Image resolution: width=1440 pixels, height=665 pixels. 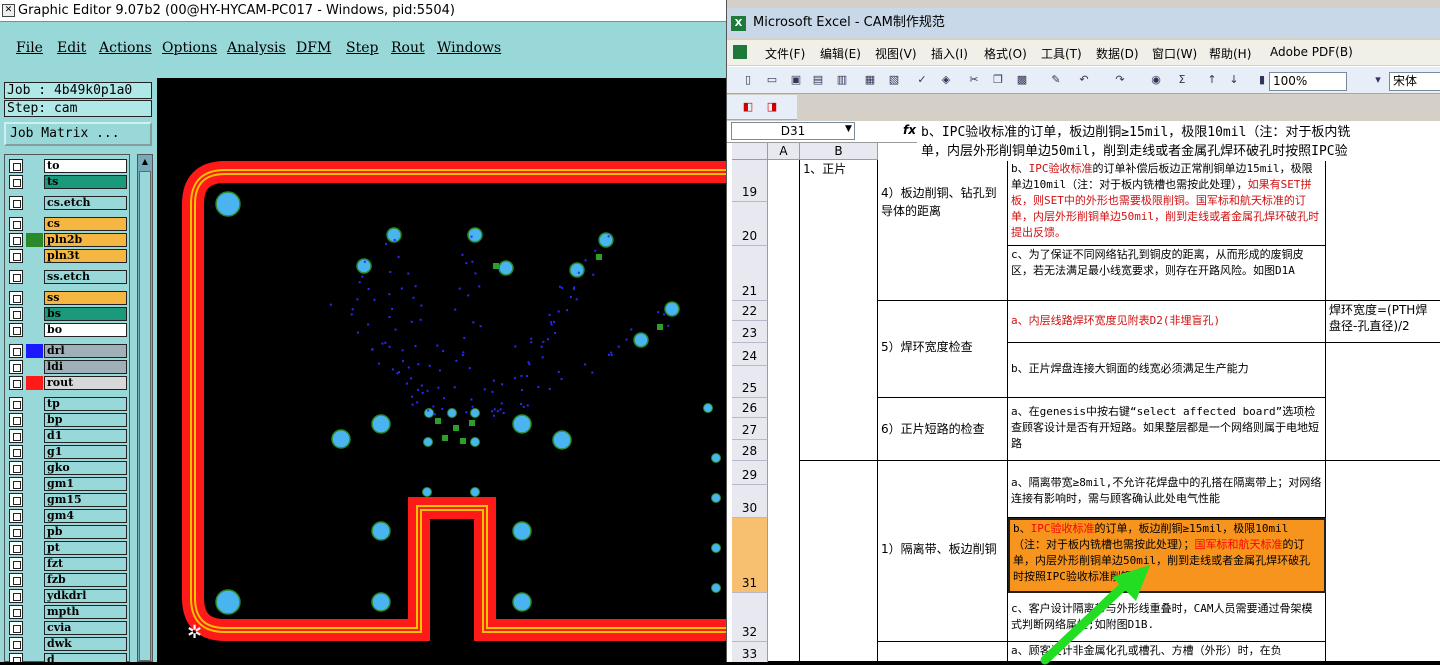 What do you see at coordinates (85, 612) in the screenshot?
I see `layer-name: mpth` at bounding box center [85, 612].